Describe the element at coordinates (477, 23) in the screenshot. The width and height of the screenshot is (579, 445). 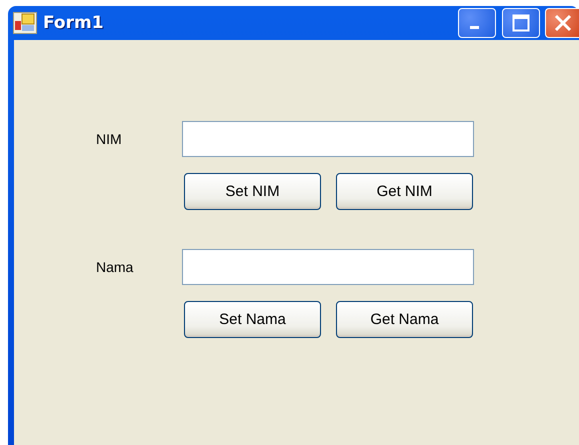
I see `minimize-button` at that location.